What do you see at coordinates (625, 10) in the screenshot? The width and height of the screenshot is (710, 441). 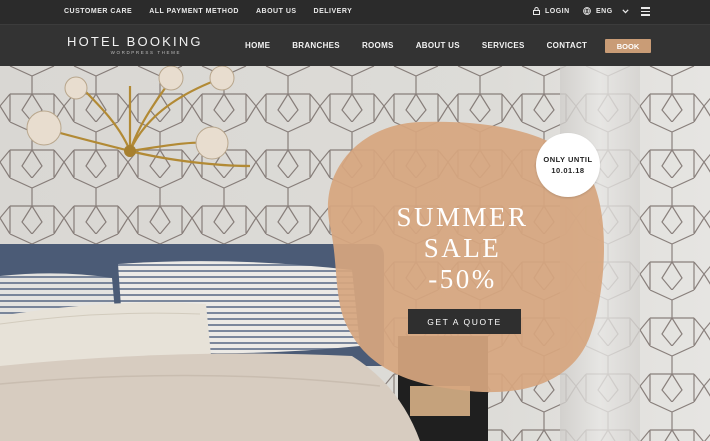 I see `chevron-down-icon` at bounding box center [625, 10].